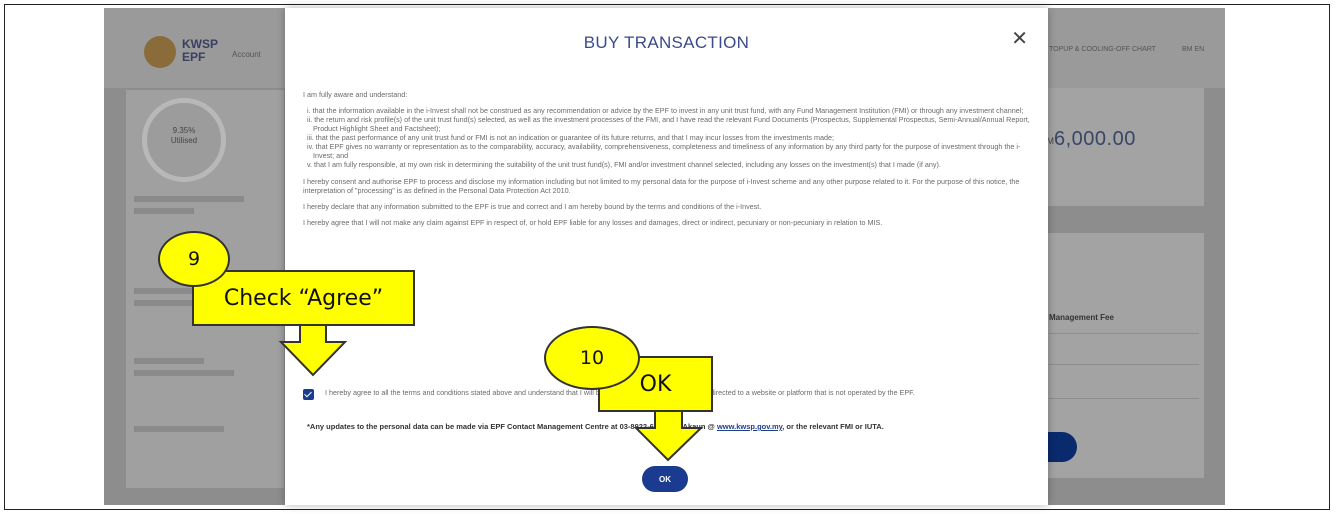 The width and height of the screenshot is (1336, 514). I want to click on step10-number: 10, so click(592, 358).